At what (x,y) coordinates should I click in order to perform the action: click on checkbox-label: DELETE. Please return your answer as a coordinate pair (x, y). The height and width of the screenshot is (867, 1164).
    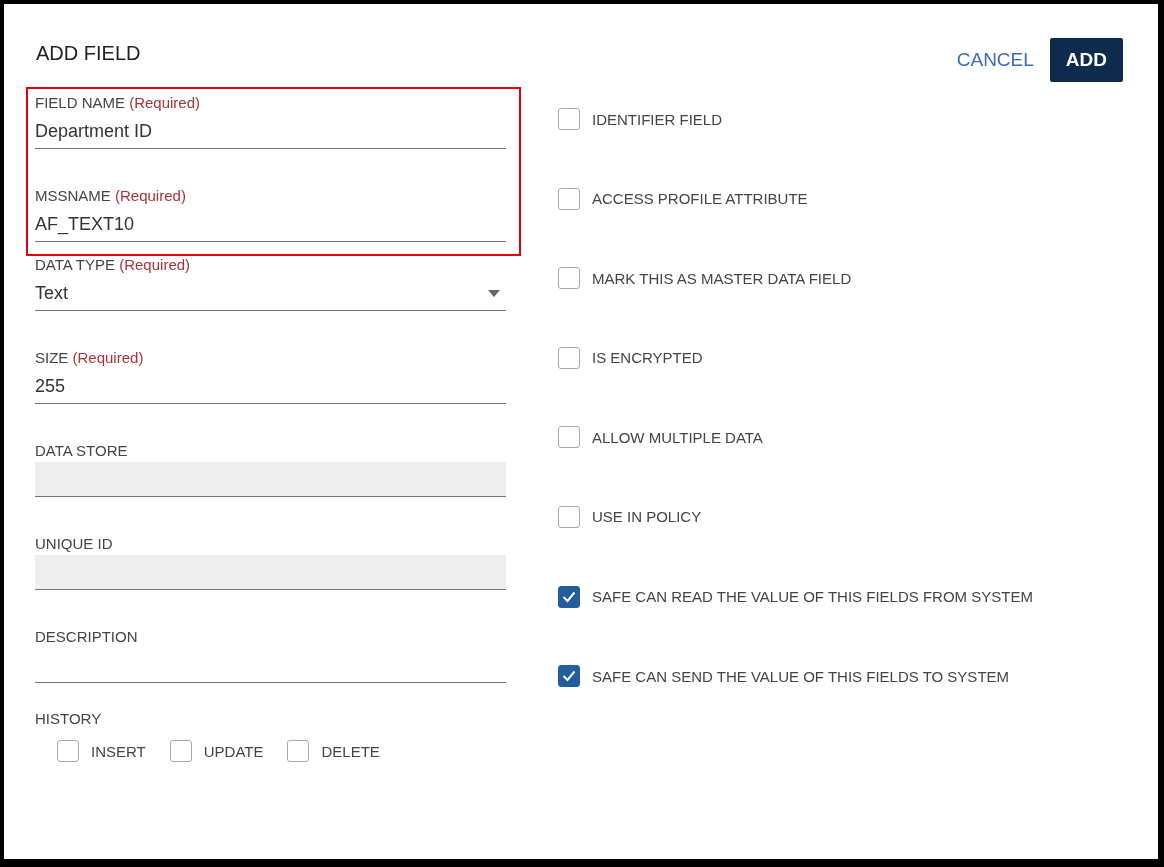
    Looking at the image, I should click on (350, 751).